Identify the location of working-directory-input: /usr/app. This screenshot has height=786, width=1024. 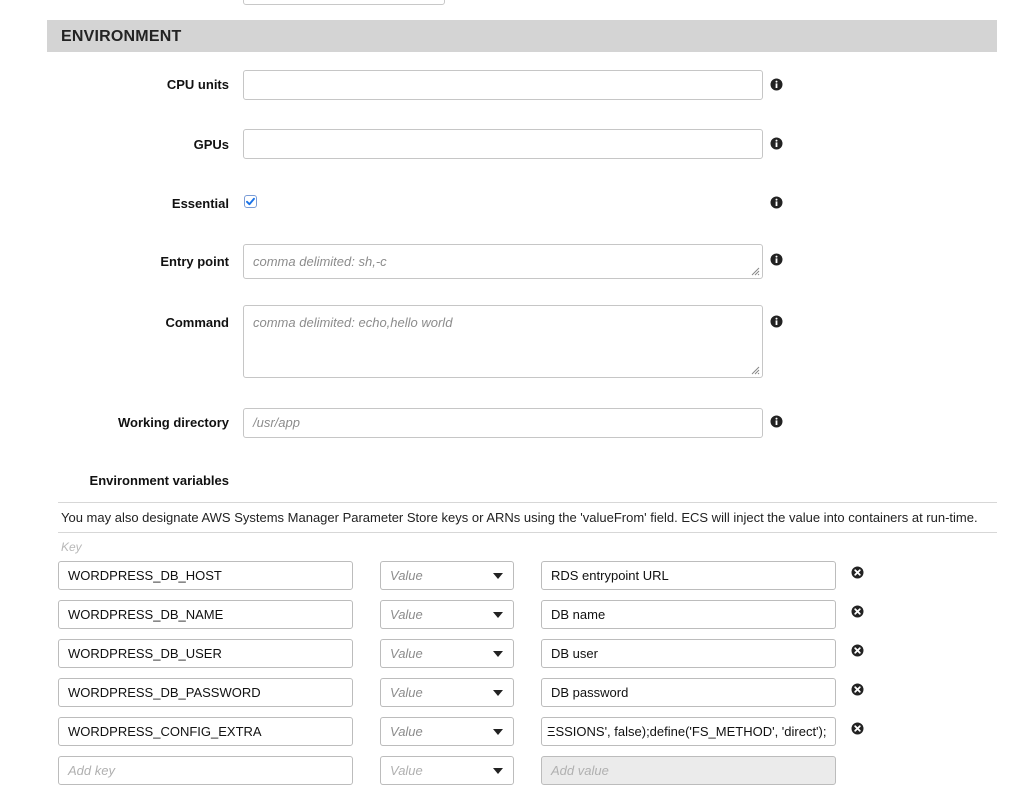
(503, 423).